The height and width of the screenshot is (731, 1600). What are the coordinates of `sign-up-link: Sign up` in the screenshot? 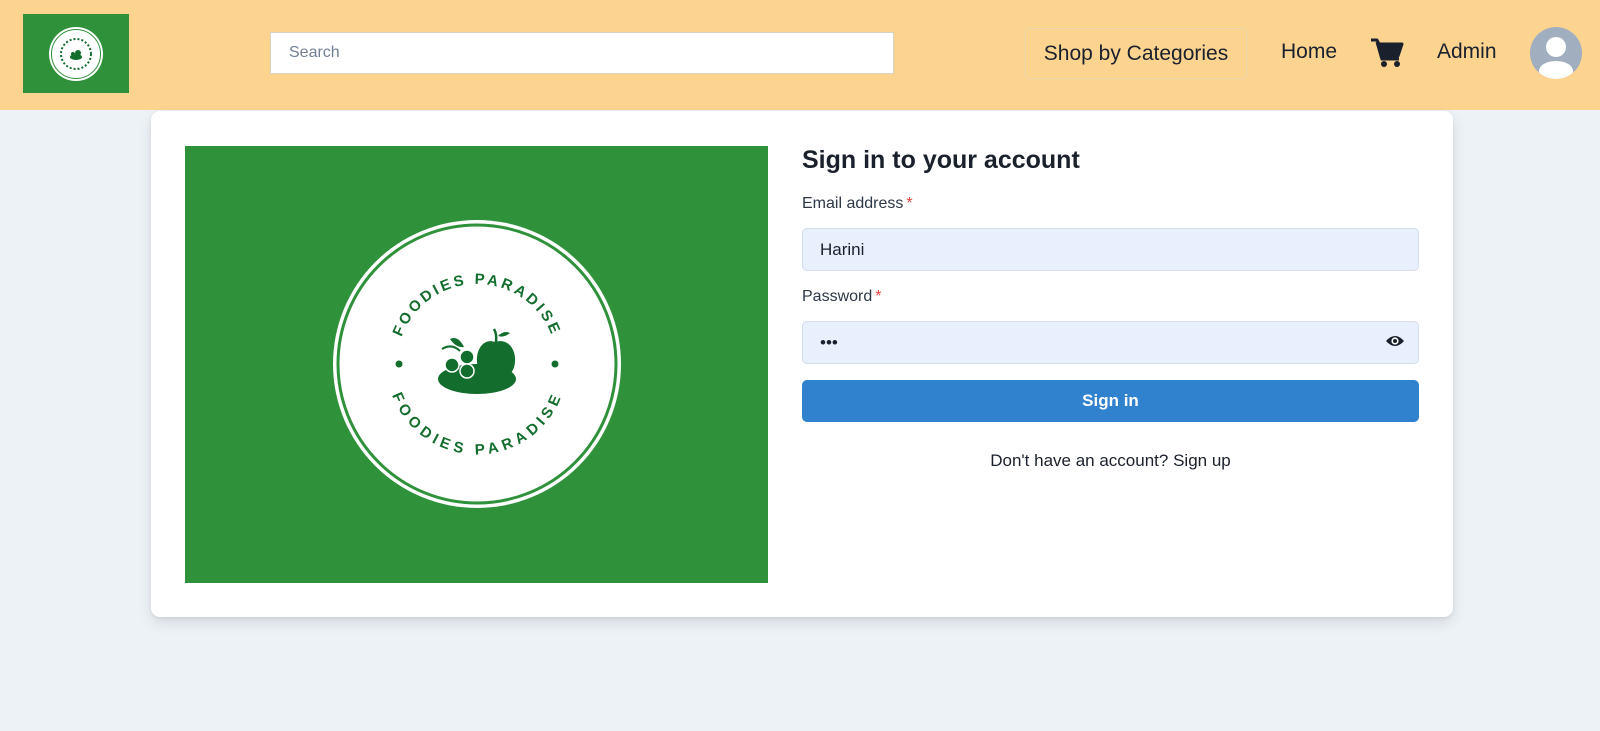 It's located at (1202, 460).